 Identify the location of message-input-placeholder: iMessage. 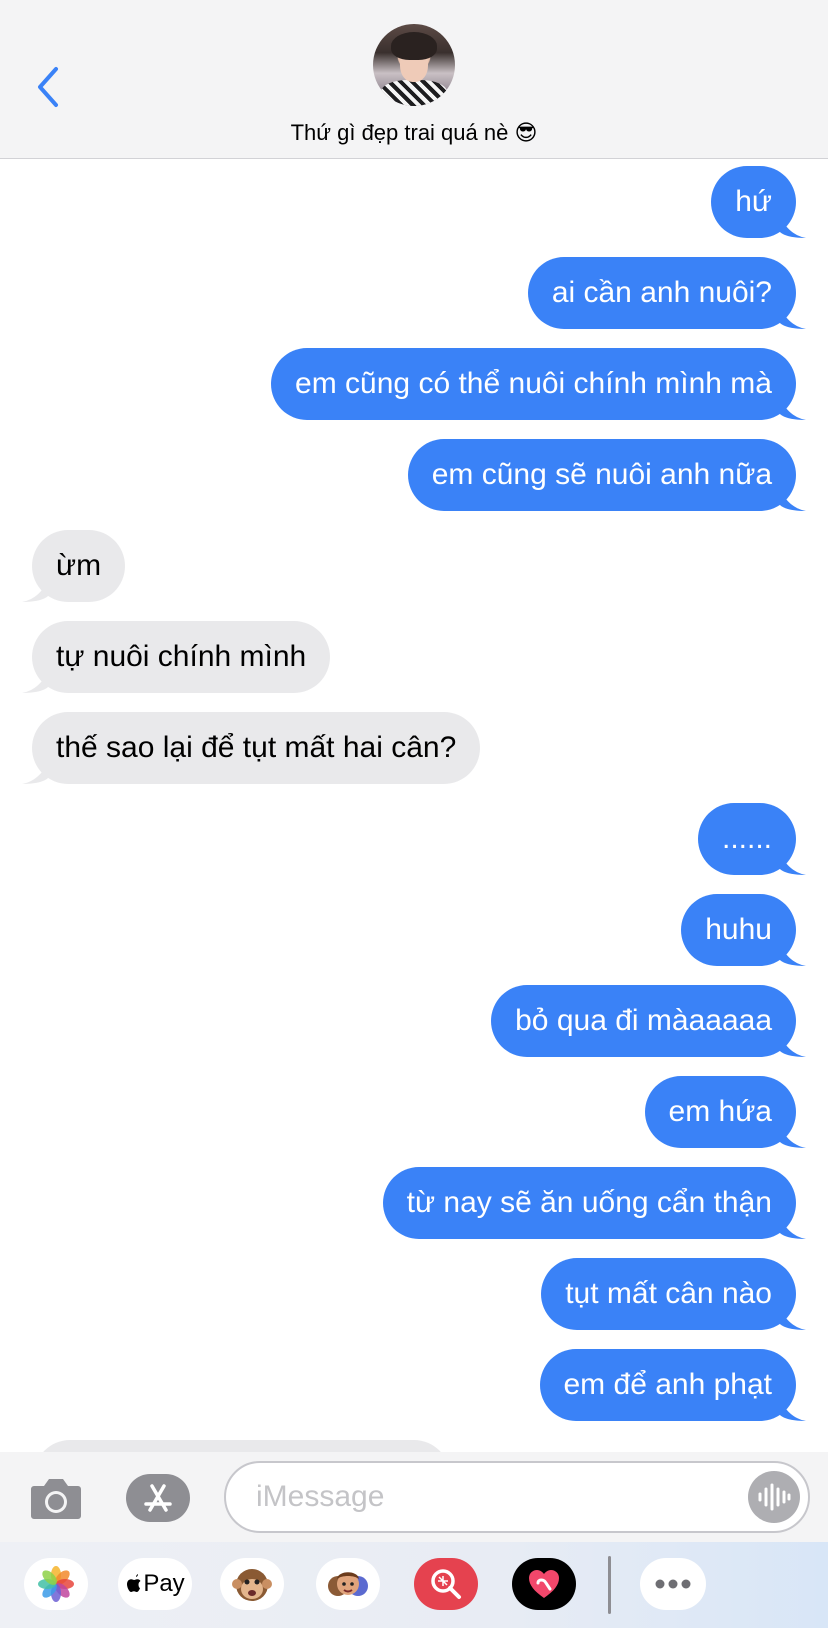
(320, 1496).